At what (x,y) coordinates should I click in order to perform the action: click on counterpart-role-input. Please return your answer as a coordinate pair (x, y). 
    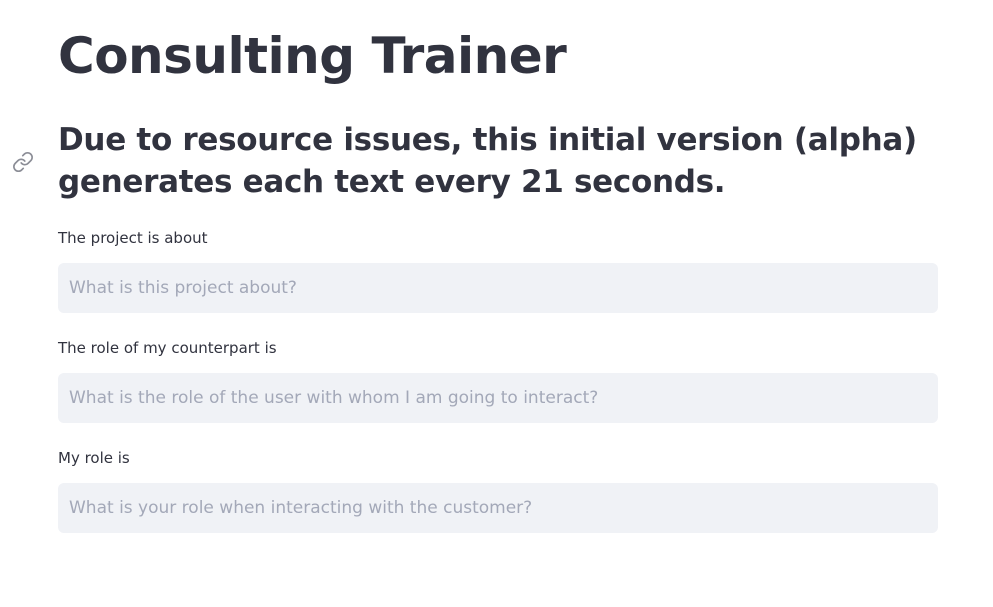
    Looking at the image, I should click on (498, 398).